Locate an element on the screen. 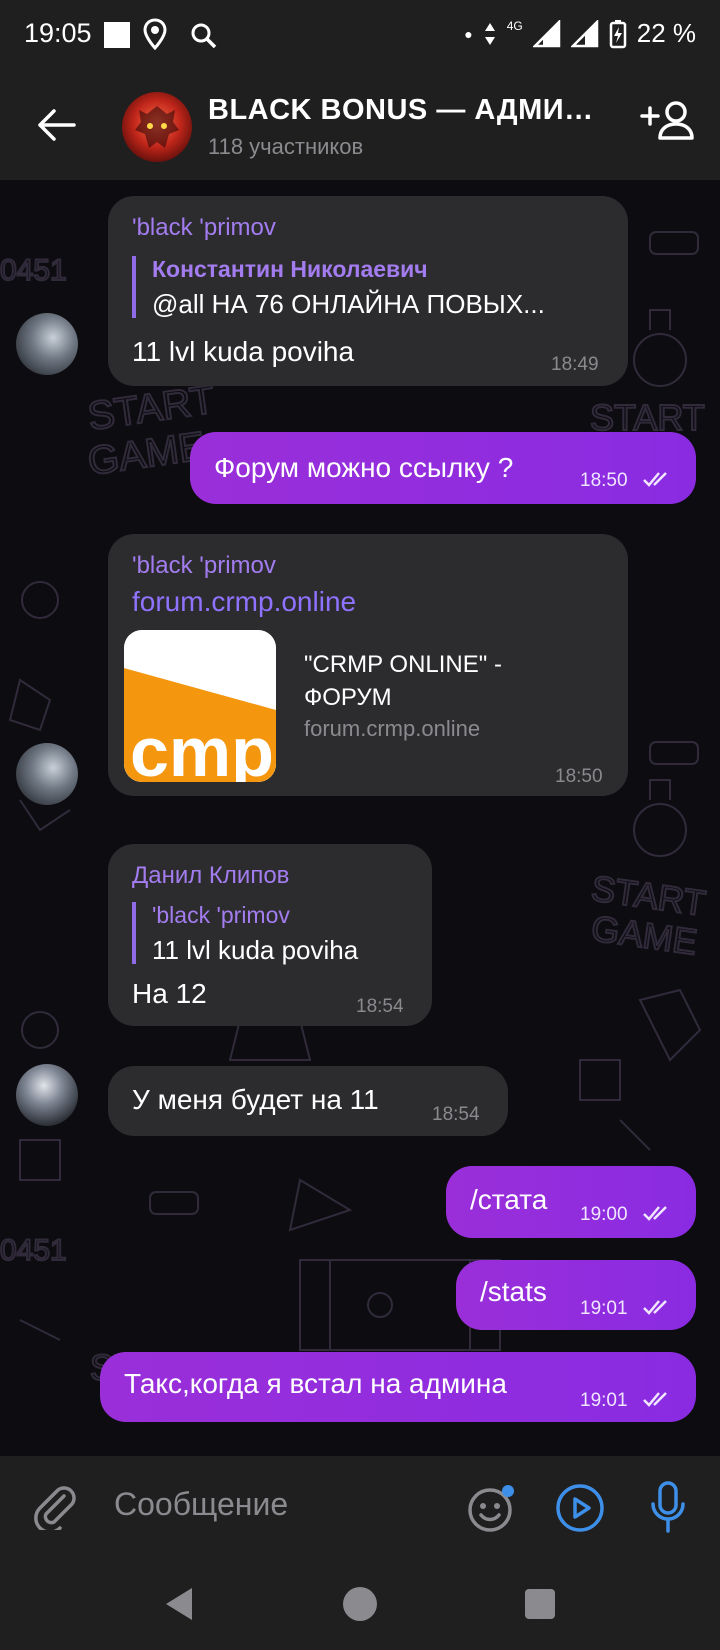 The height and width of the screenshot is (1650, 720). message-bubble-outgoing: Такс,когда я встал на админа 19:01 is located at coordinates (398, 1387).